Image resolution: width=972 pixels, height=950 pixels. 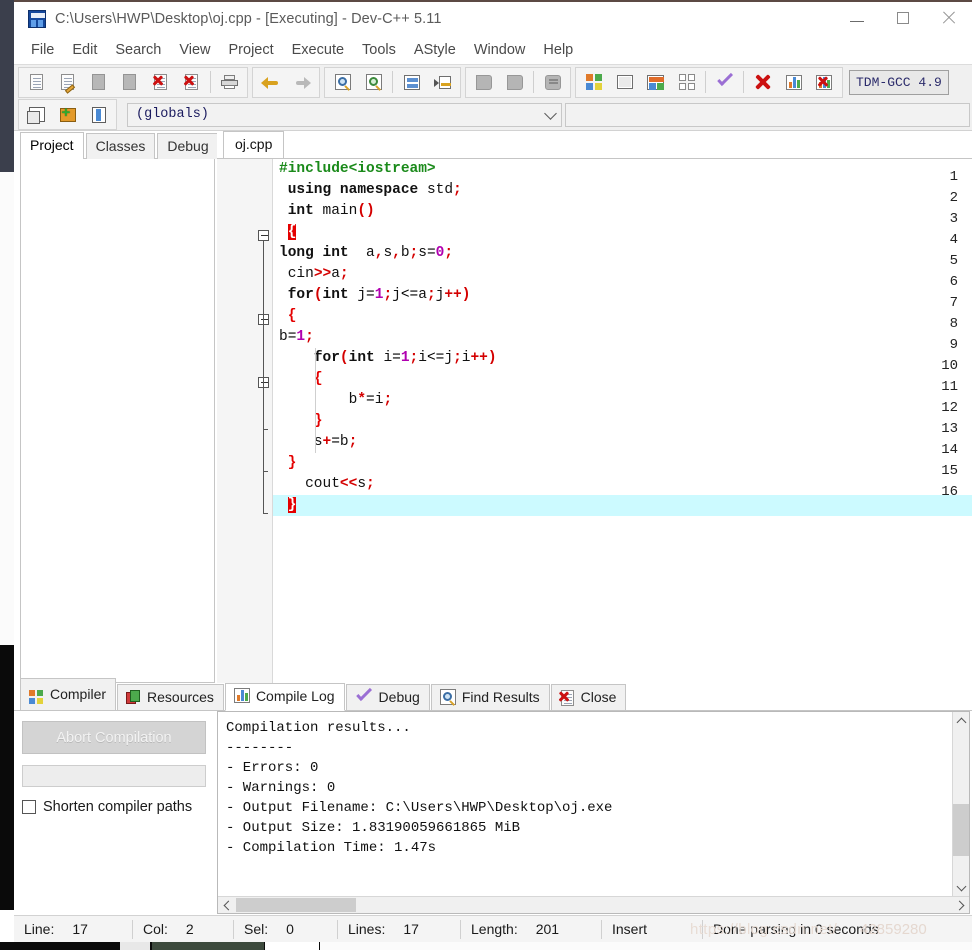 I want to click on tab-debug-output: Debug, so click(x=387, y=697).